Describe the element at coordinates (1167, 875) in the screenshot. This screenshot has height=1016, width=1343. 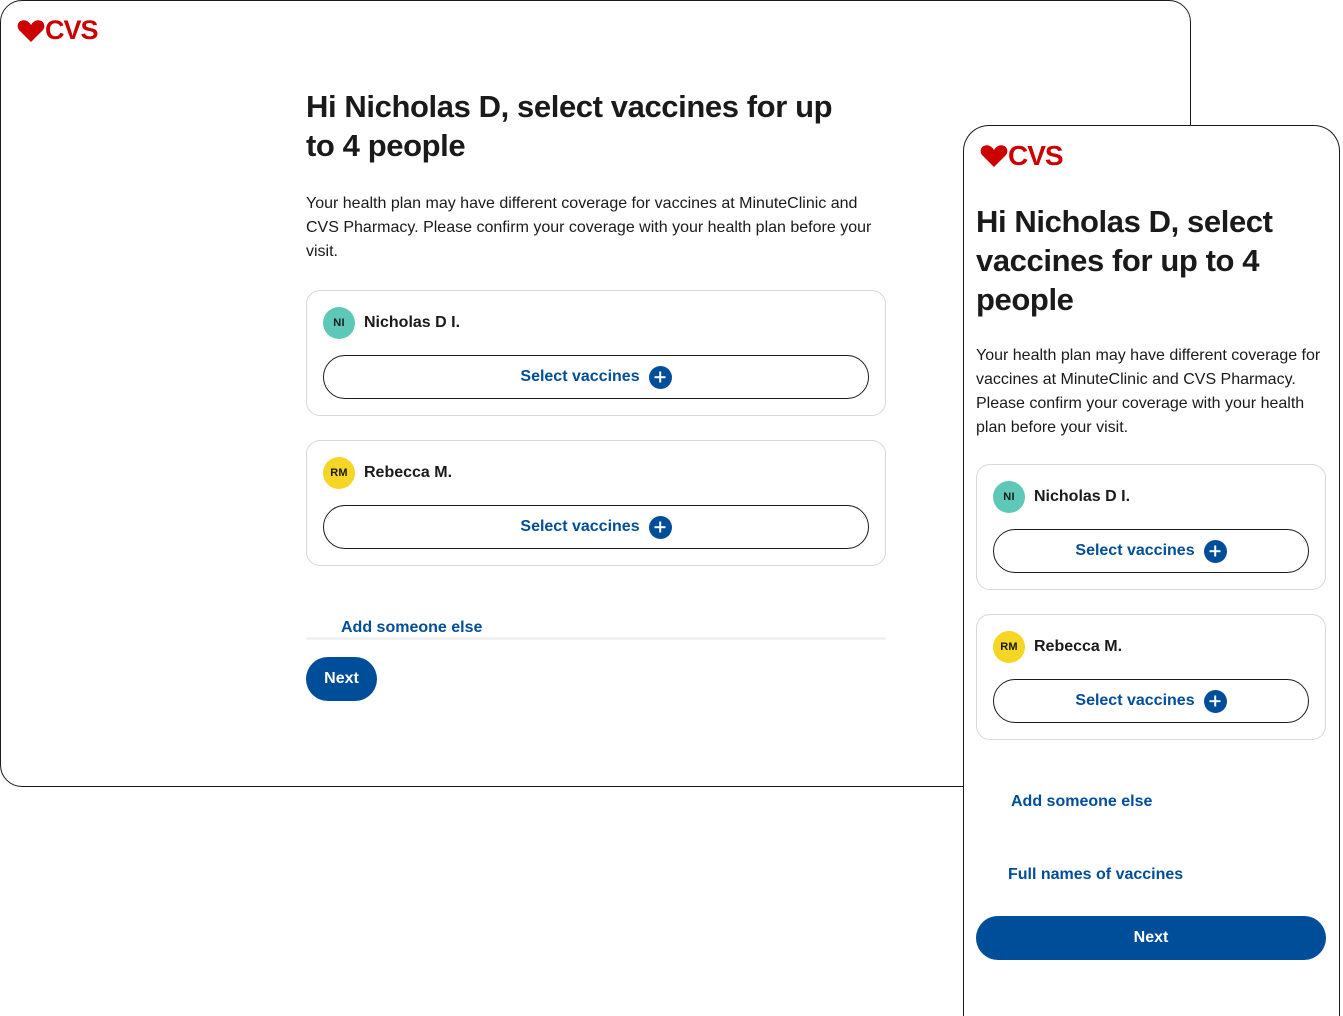
I see `full-names-of-vaccines-link: Full names of vaccines` at that location.